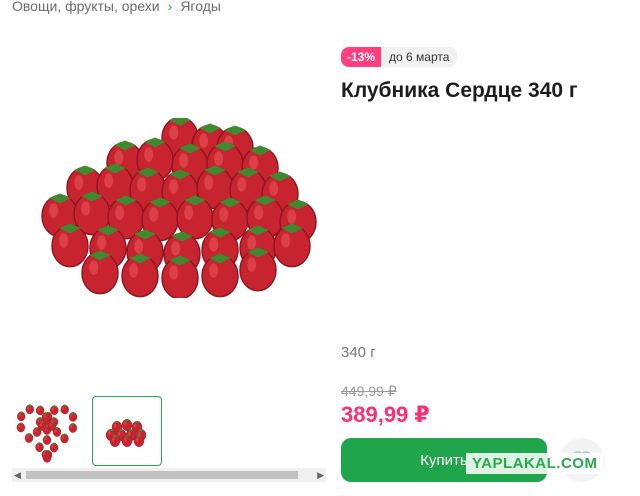 The width and height of the screenshot is (640, 496). I want to click on watermark: YAPLAKAL.COM, so click(535, 463).